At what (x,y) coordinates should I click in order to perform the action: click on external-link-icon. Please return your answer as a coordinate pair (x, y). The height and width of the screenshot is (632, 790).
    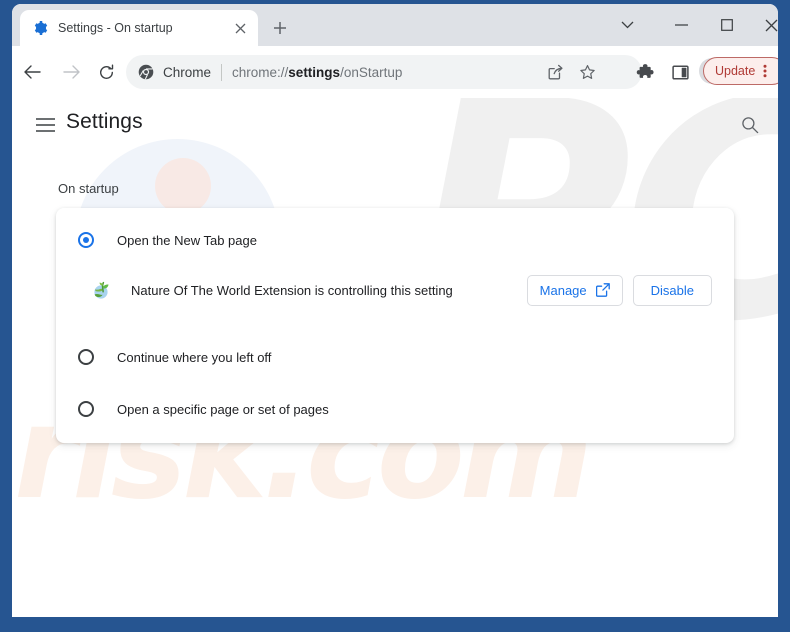
    Looking at the image, I should click on (602, 290).